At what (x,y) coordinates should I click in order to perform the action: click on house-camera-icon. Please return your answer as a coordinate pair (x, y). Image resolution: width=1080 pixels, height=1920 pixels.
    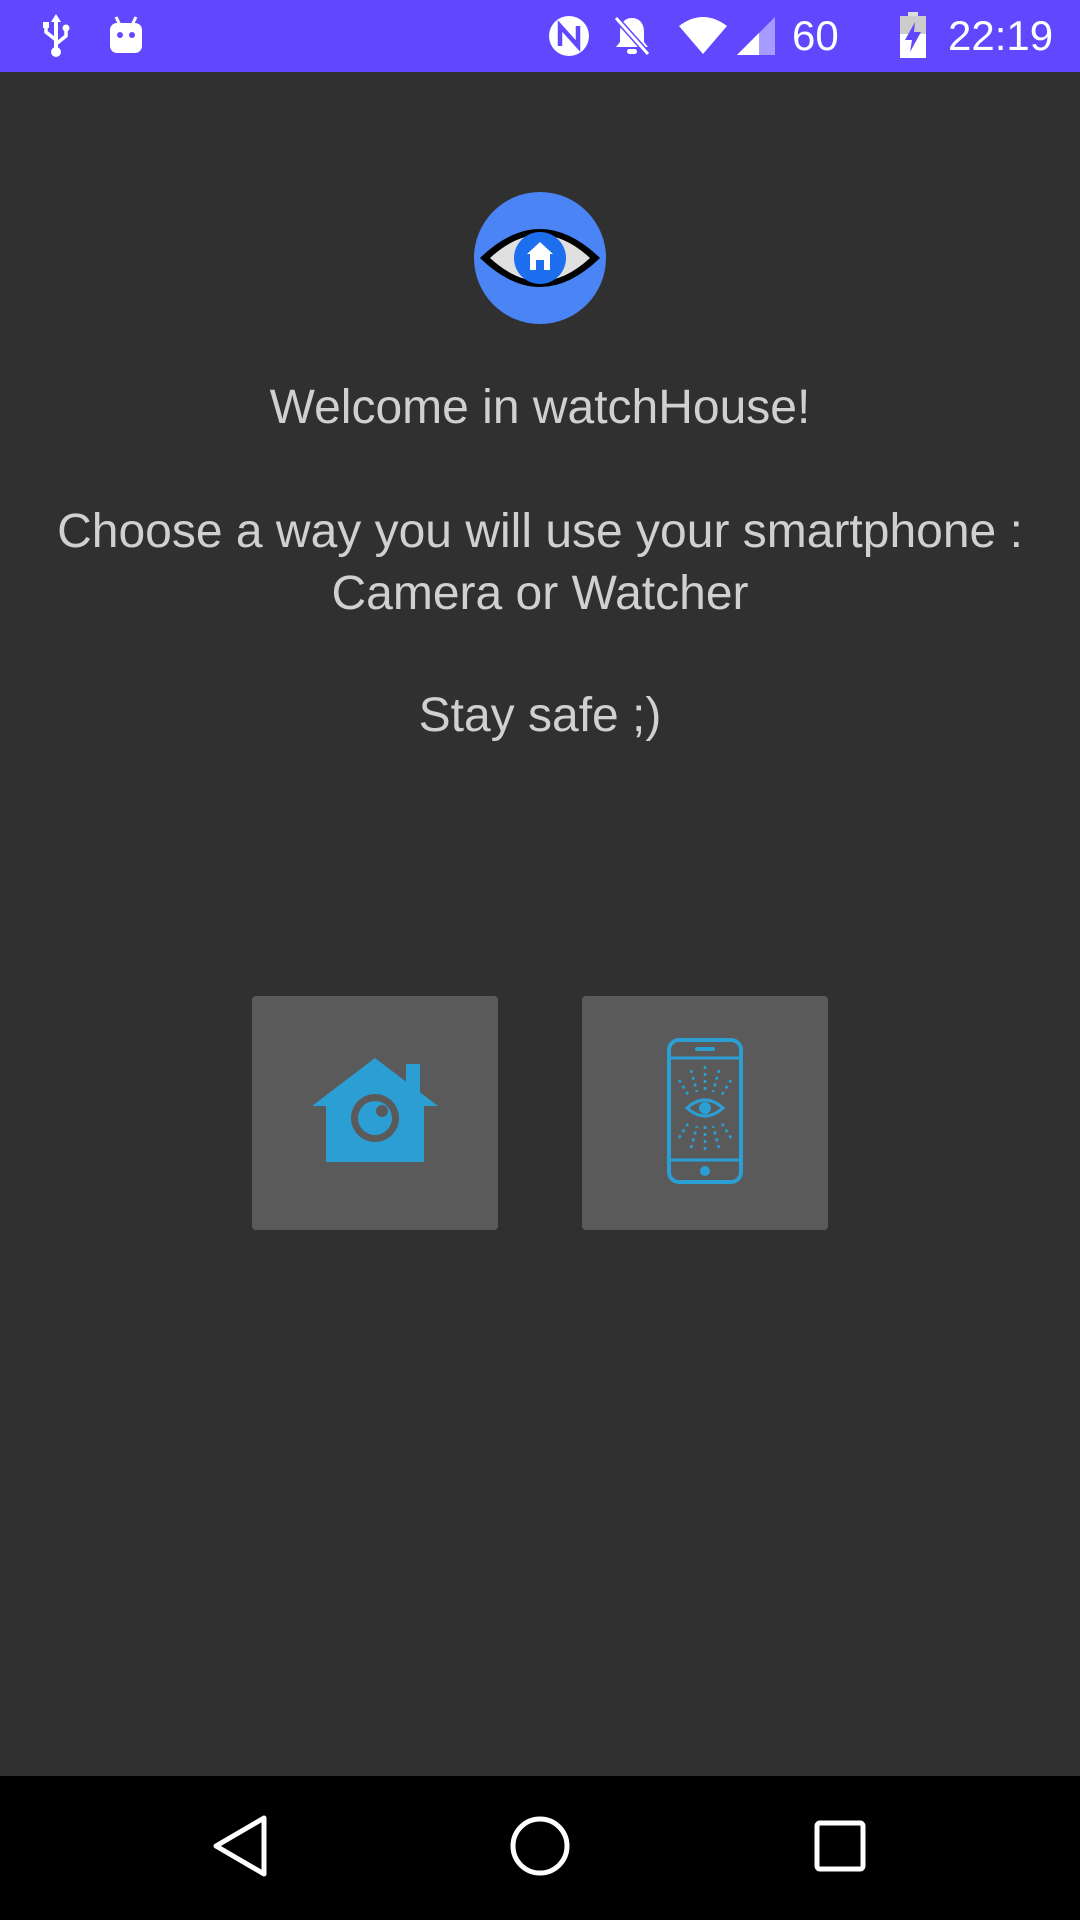
    Looking at the image, I should click on (375, 1113).